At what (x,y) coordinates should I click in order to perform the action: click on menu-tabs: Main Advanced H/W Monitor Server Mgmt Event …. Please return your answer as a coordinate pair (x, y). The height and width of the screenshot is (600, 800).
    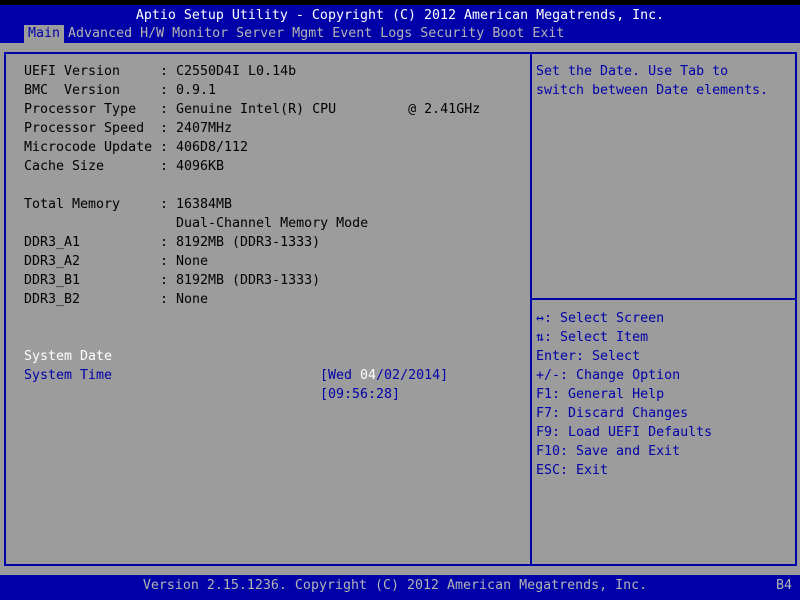
    Looking at the image, I should click on (296, 34).